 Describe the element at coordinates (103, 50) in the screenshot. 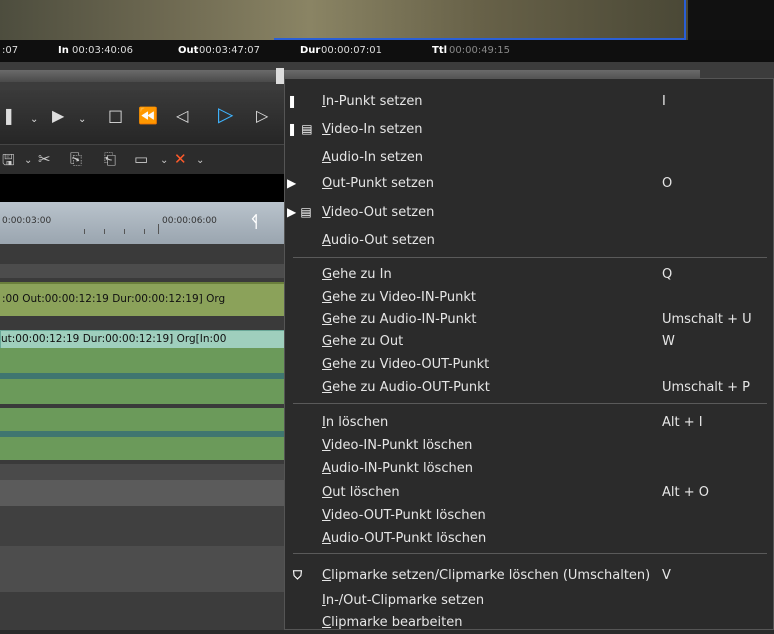

I see `in-timecode: 00:03:40:06` at that location.